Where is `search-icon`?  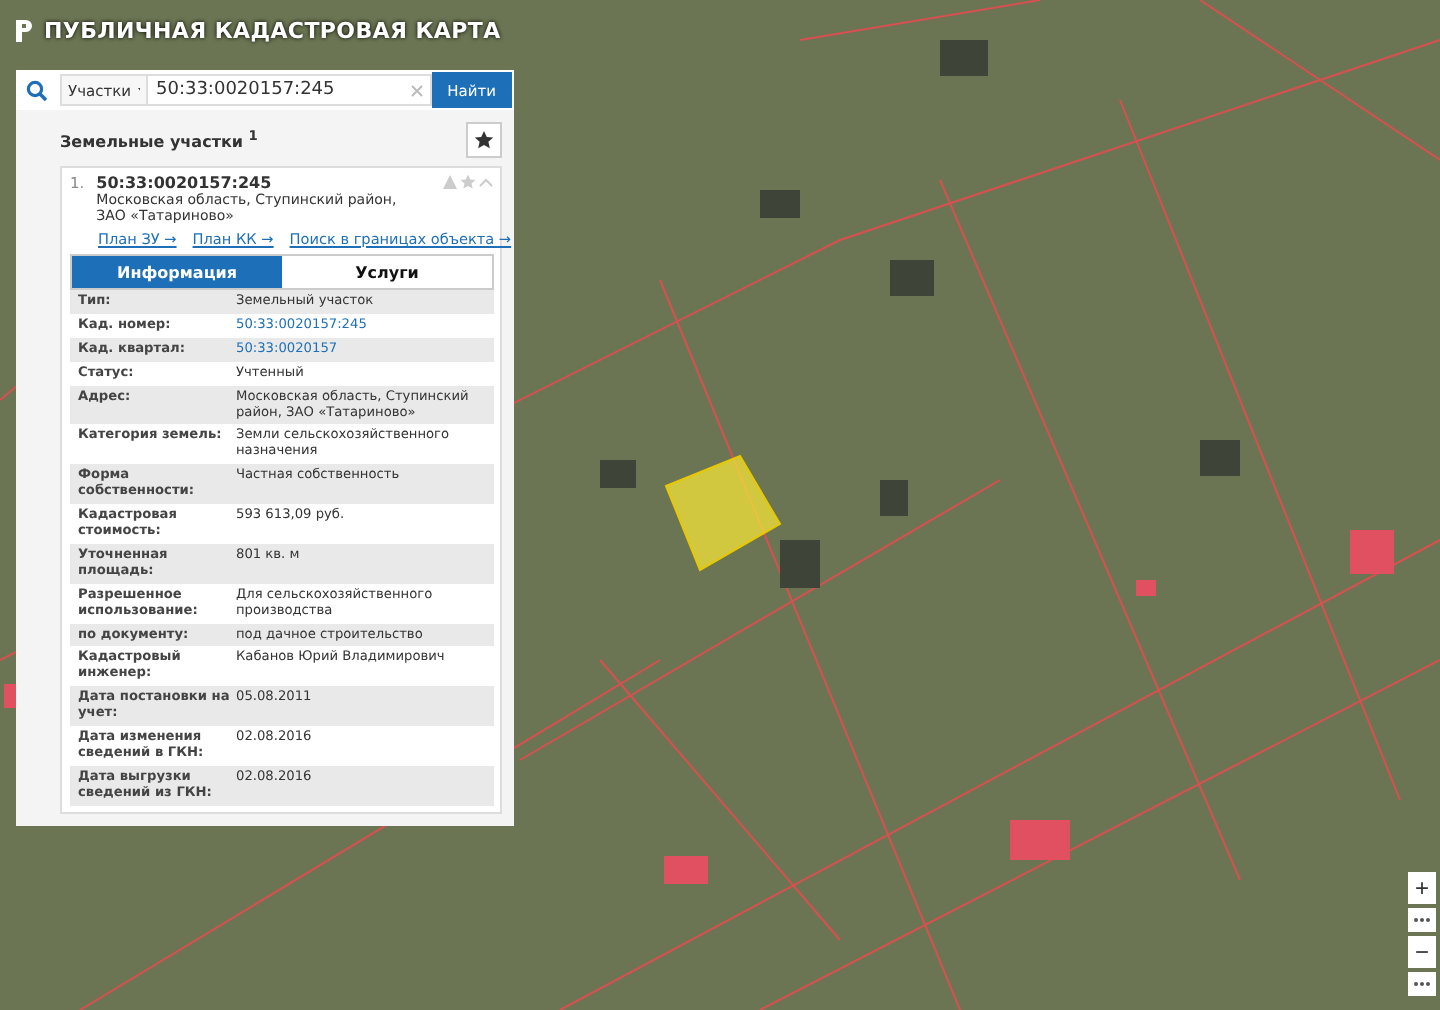
search-icon is located at coordinates (36, 90).